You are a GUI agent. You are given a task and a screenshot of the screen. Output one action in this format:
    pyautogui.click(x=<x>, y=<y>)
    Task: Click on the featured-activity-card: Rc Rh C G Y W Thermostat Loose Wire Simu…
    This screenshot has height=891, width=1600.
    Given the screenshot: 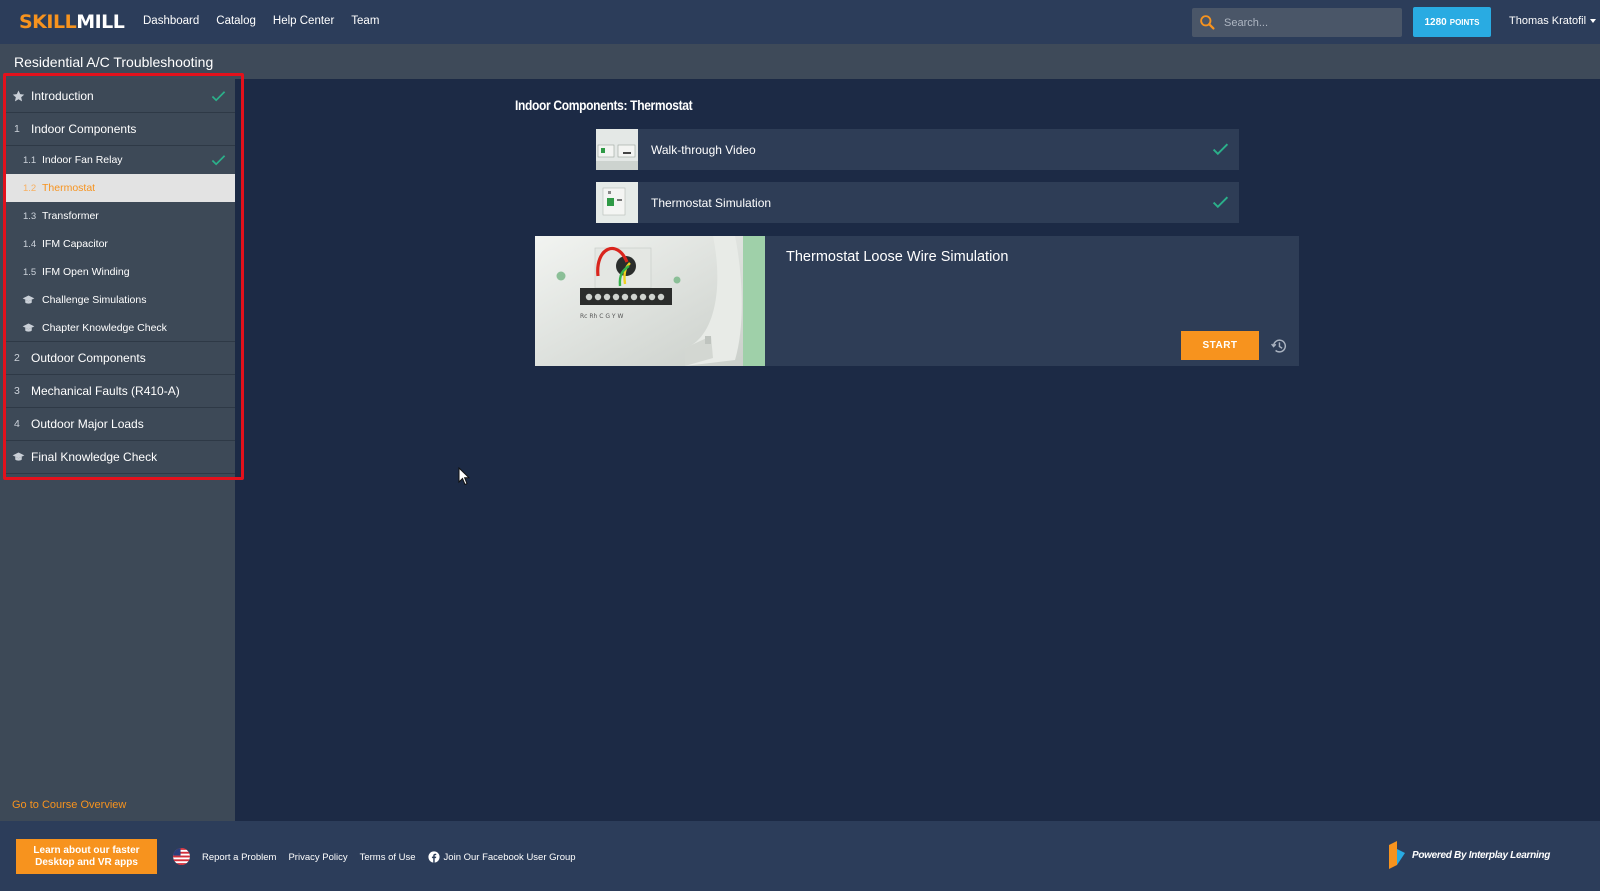 What is the action you would take?
    pyautogui.click(x=917, y=301)
    